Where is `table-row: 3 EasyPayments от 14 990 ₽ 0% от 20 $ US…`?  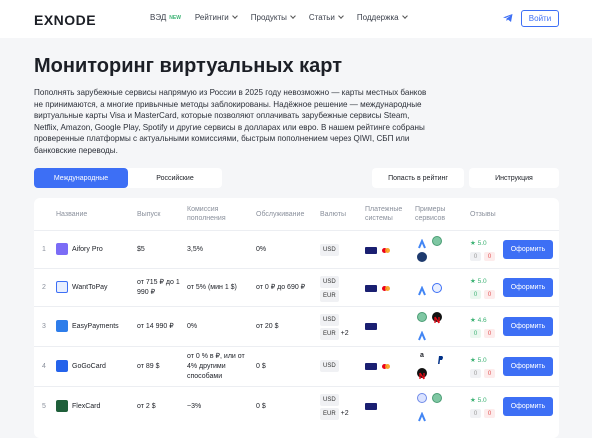
table-row: 3 EasyPayments от 14 990 ₽ 0% от 20 $ US… is located at coordinates (296, 326).